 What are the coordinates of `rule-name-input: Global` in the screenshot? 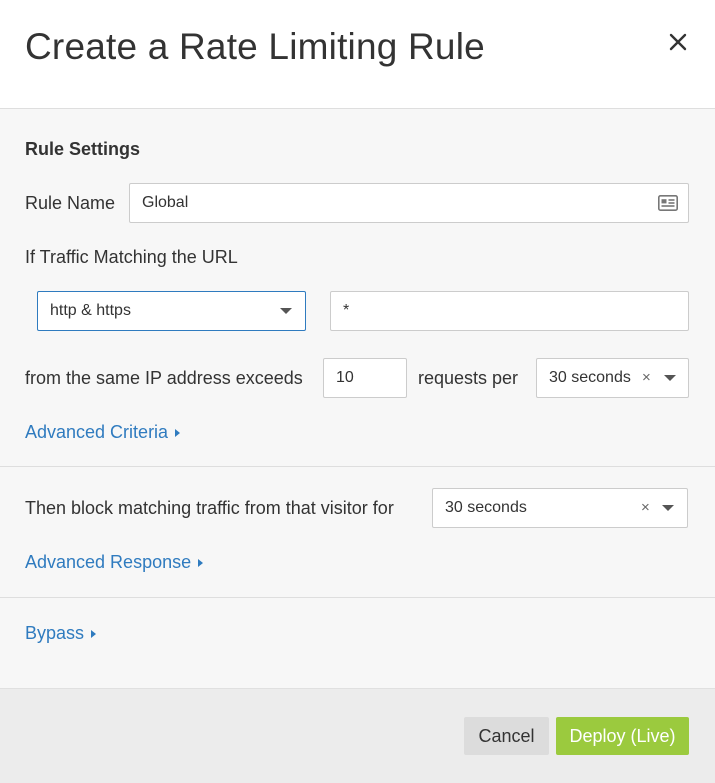 It's located at (409, 203).